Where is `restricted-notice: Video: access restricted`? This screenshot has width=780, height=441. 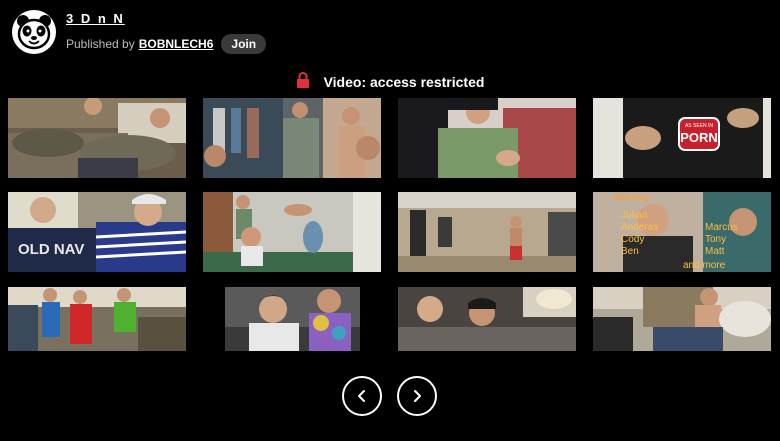
restricted-notice: Video: access restricted is located at coordinates (390, 81).